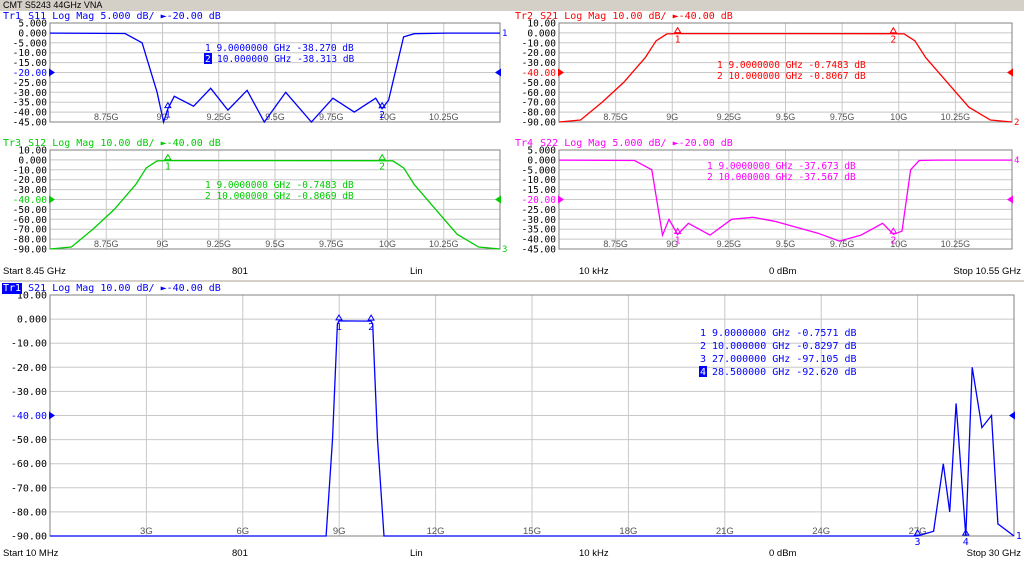 This screenshot has height=562, width=1024. What do you see at coordinates (994, 554) in the screenshot?
I see `stop-freq: Stop 30 GHz` at bounding box center [994, 554].